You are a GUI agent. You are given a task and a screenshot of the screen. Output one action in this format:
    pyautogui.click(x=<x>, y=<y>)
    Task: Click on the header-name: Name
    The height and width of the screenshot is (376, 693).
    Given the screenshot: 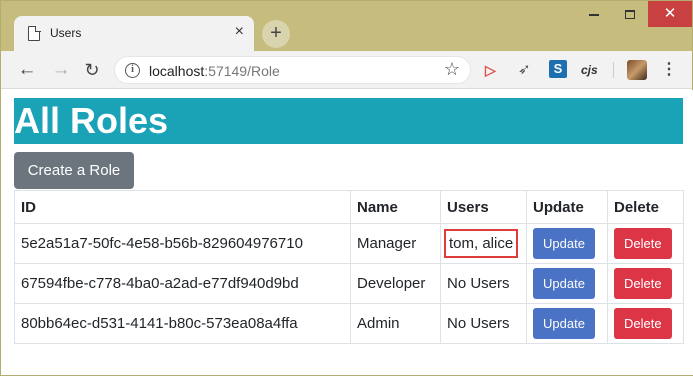 What is the action you would take?
    pyautogui.click(x=395, y=207)
    